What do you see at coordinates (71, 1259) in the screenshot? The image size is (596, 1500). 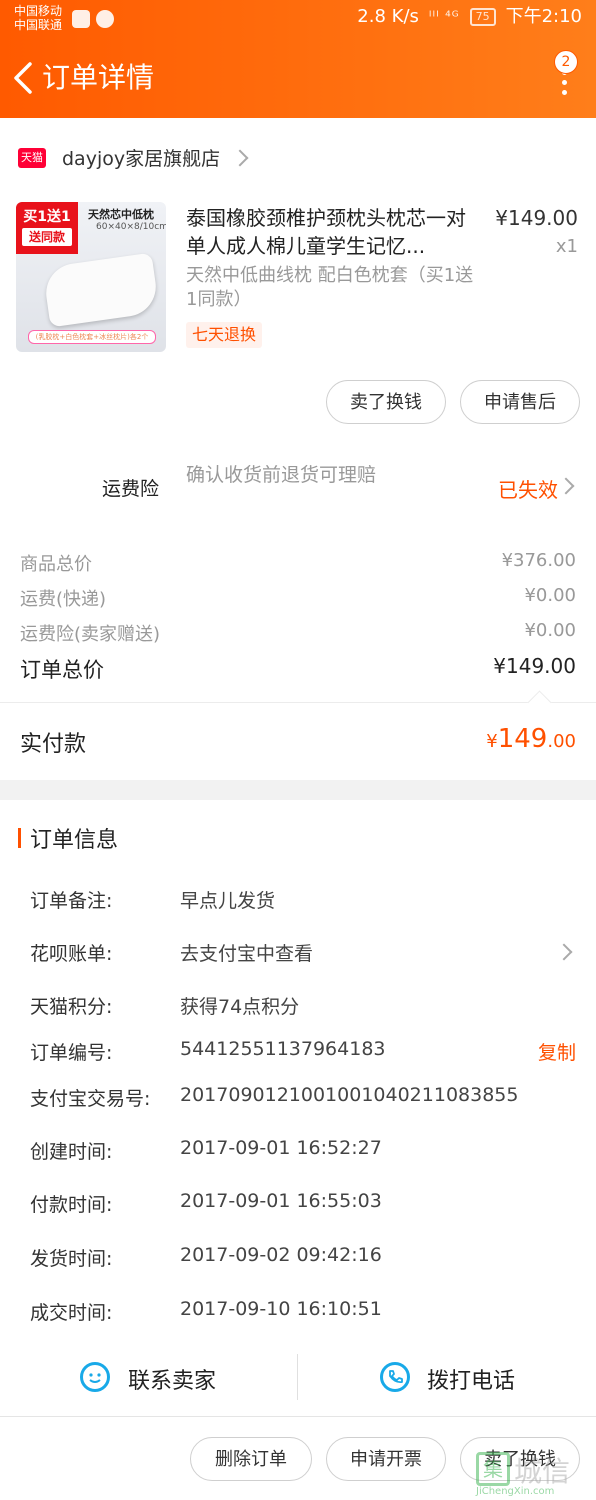 I see `shipped-time-label: 发货时间:` at bounding box center [71, 1259].